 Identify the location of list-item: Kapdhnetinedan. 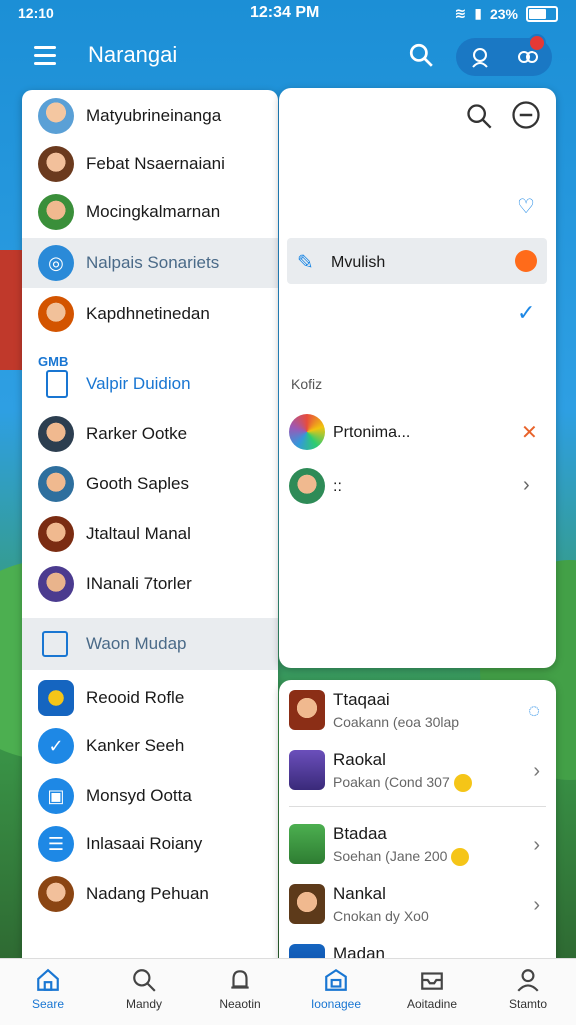
(150, 314).